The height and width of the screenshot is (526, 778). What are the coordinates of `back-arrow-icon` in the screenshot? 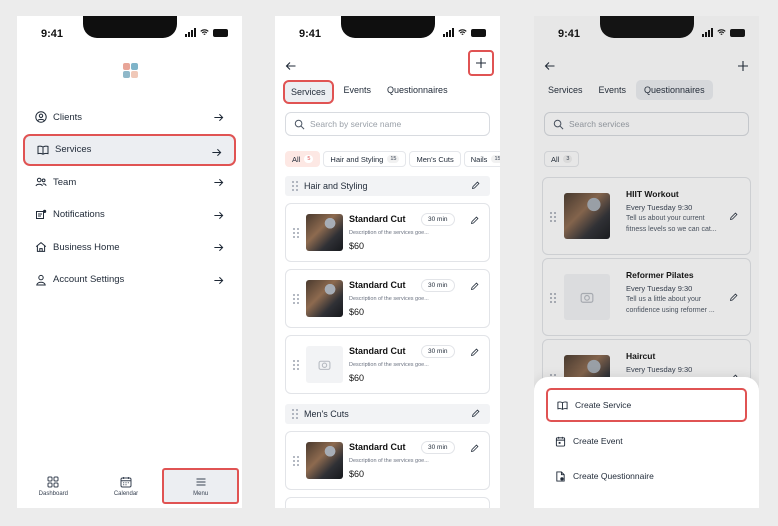 It's located at (291, 66).